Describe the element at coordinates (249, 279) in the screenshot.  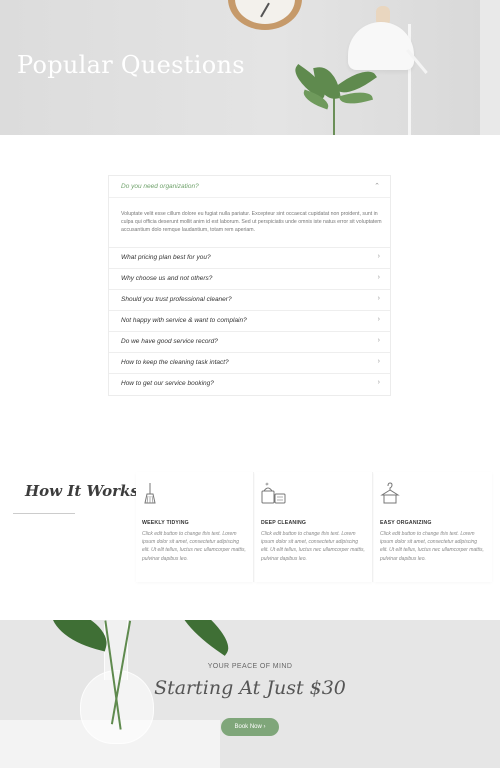
I see `faq-item: Why choose us and not others? ›` at that location.